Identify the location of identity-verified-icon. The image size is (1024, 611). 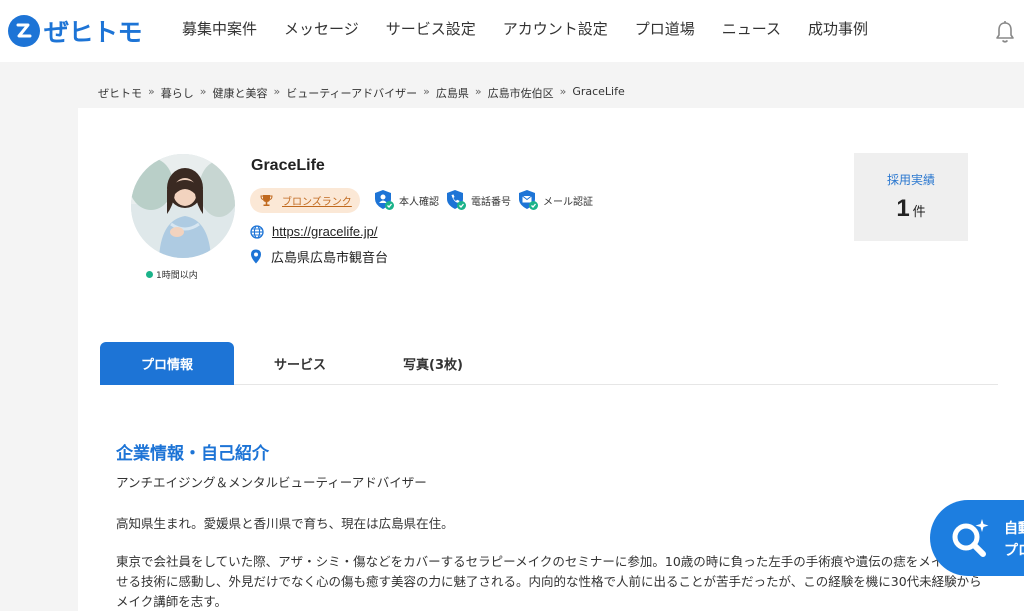
(384, 200).